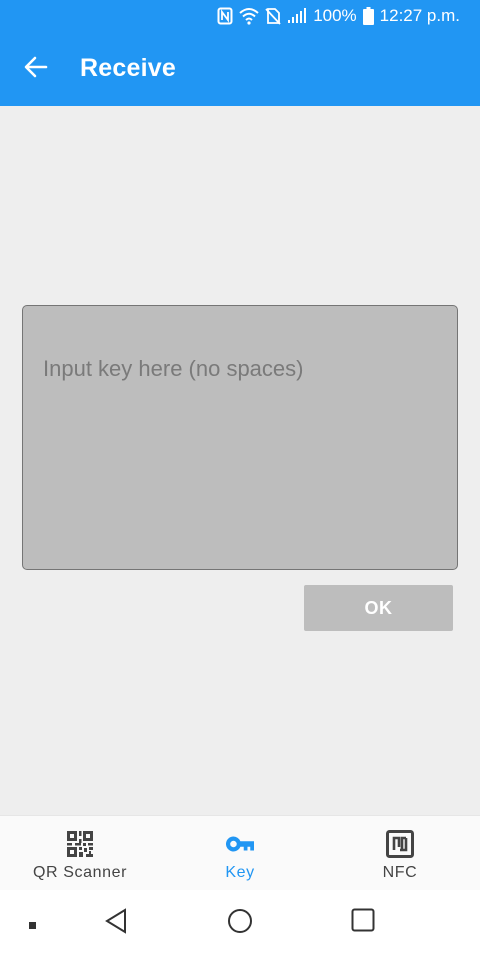 The height and width of the screenshot is (960, 480). What do you see at coordinates (240, 872) in the screenshot?
I see `nav-label-key: Key` at bounding box center [240, 872].